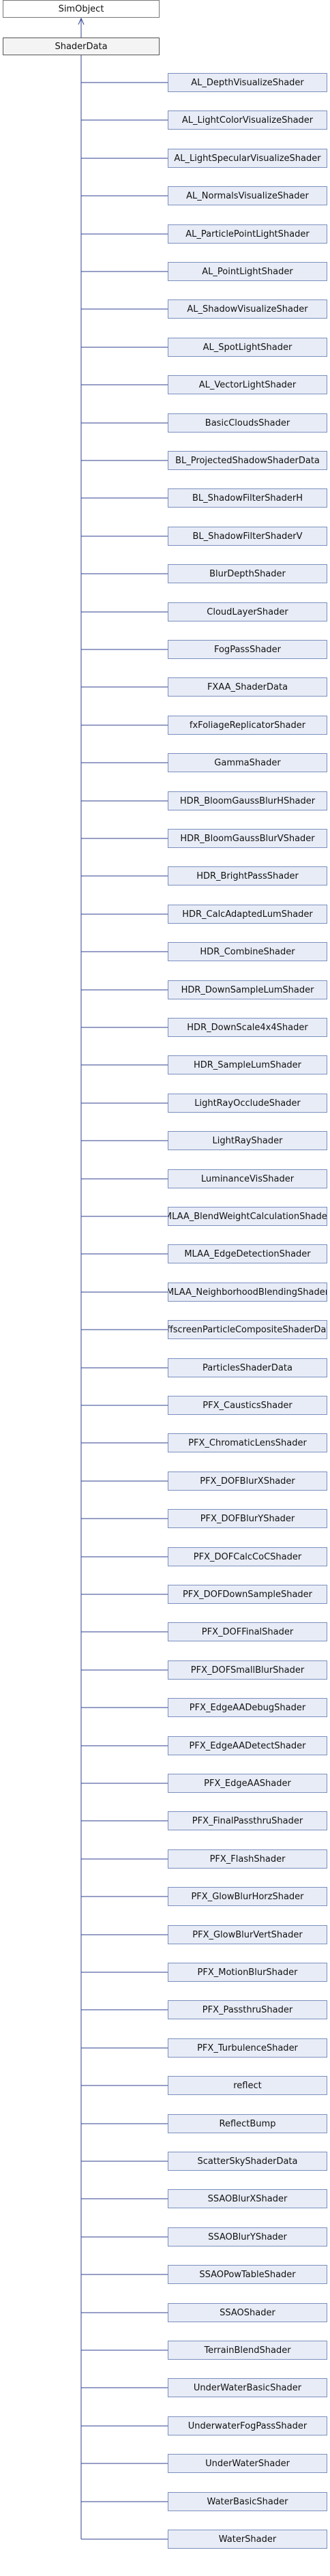 The image size is (330, 2576). I want to click on derived-class-node: HDR_SampleLumShader, so click(247, 1064).